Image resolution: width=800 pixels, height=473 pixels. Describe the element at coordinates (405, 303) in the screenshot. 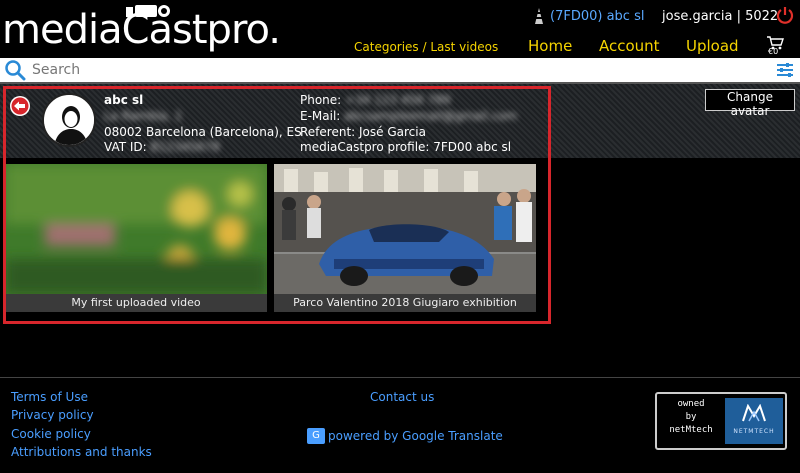

I see `video-title: Parco Valentino 2018 Giugiaro exhibition` at that location.